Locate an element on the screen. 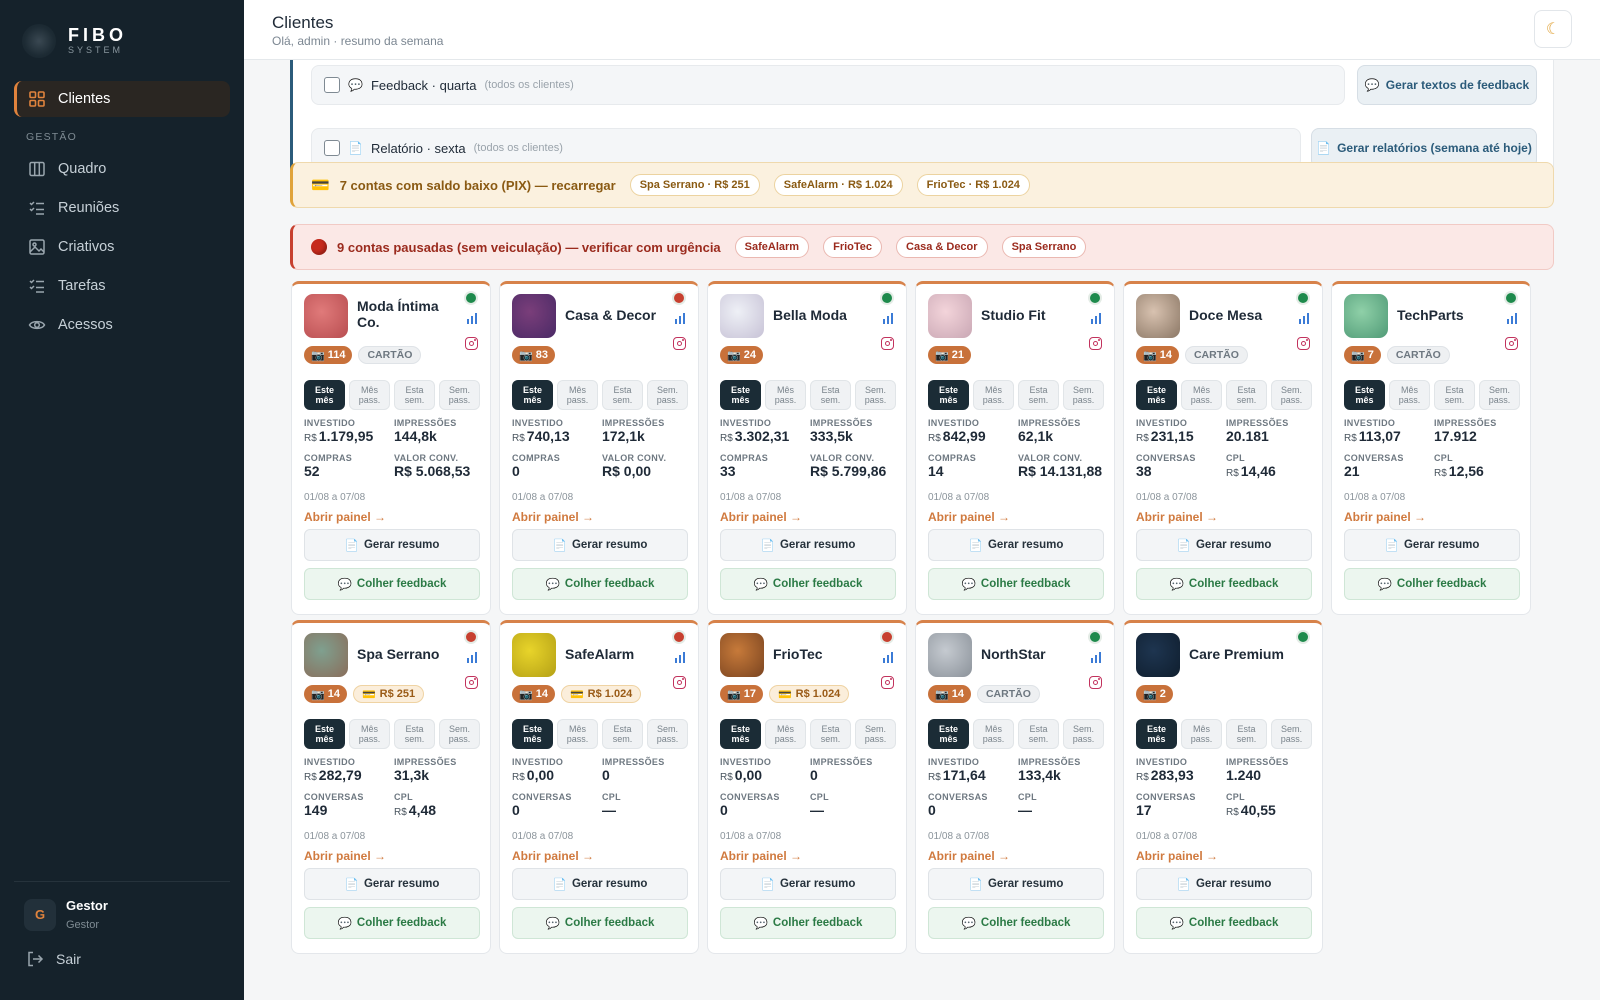 The image size is (1600, 1000). sidebar-item-quadro: Quadro is located at coordinates (122, 169).